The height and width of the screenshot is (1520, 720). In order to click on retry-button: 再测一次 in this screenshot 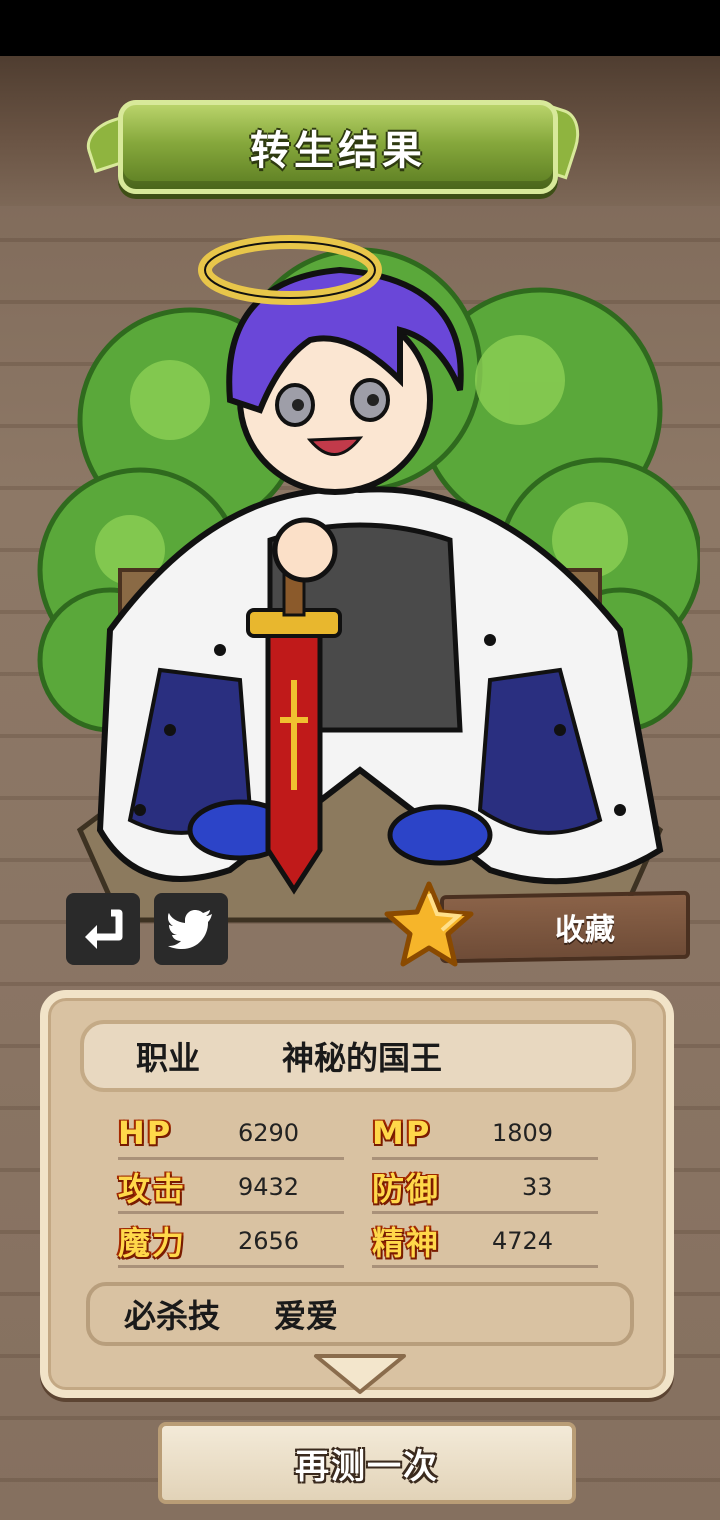, I will do `click(367, 1463)`.